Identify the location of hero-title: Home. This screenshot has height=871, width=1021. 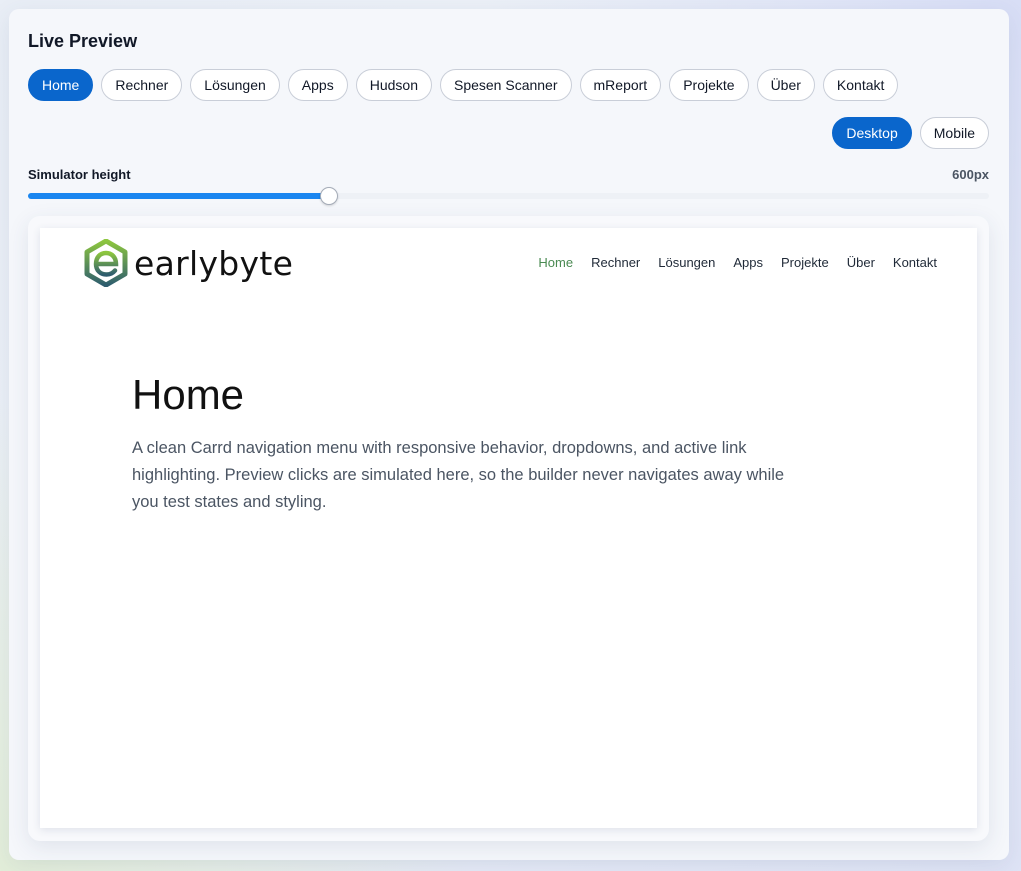
(188, 394).